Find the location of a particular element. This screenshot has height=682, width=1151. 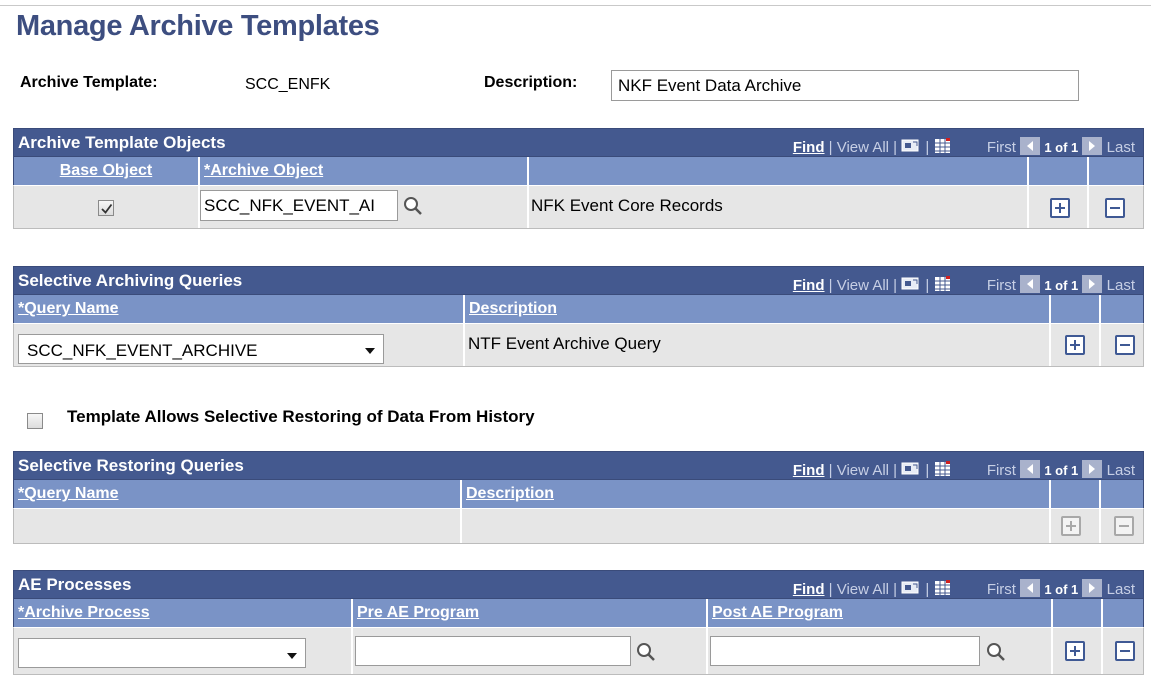

base-object-column-link: Base Object is located at coordinates (106, 171).